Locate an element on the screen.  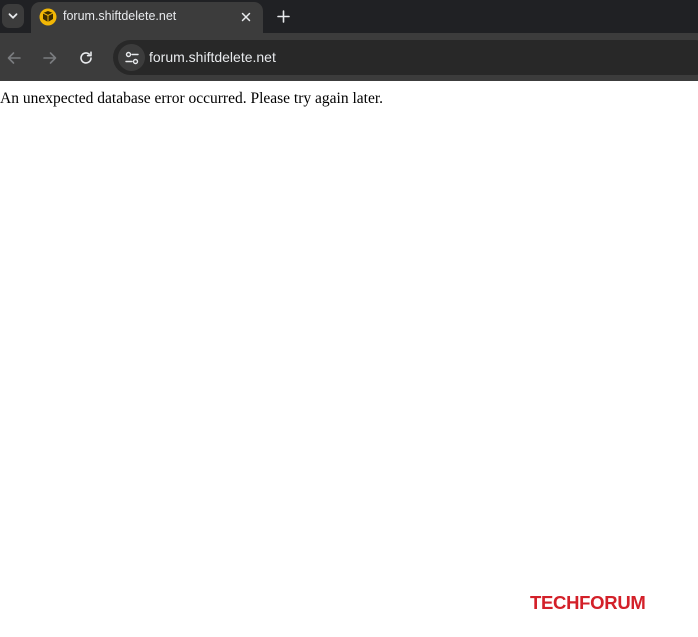
back-button is located at coordinates (14, 58).